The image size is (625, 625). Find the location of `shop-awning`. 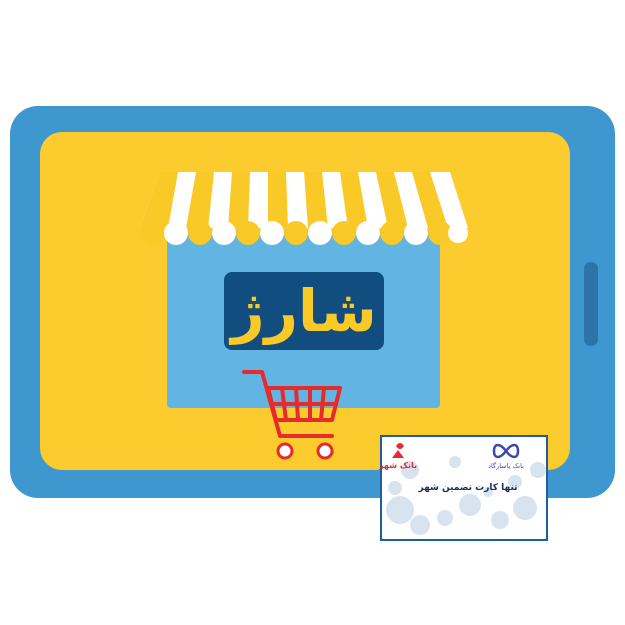

shop-awning is located at coordinates (304, 208).